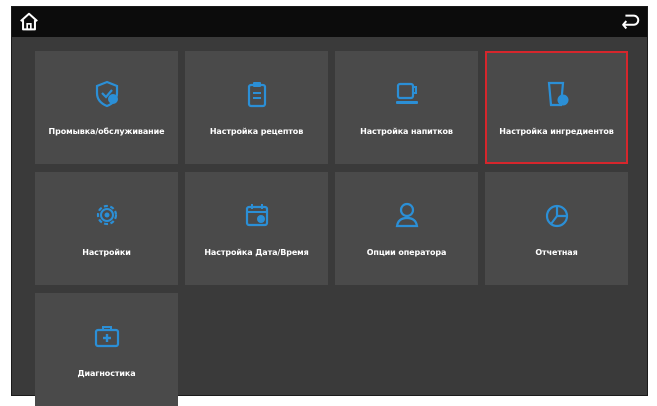 The width and height of the screenshot is (657, 406). What do you see at coordinates (257, 94) in the screenshot?
I see `clipboard-icon` at bounding box center [257, 94].